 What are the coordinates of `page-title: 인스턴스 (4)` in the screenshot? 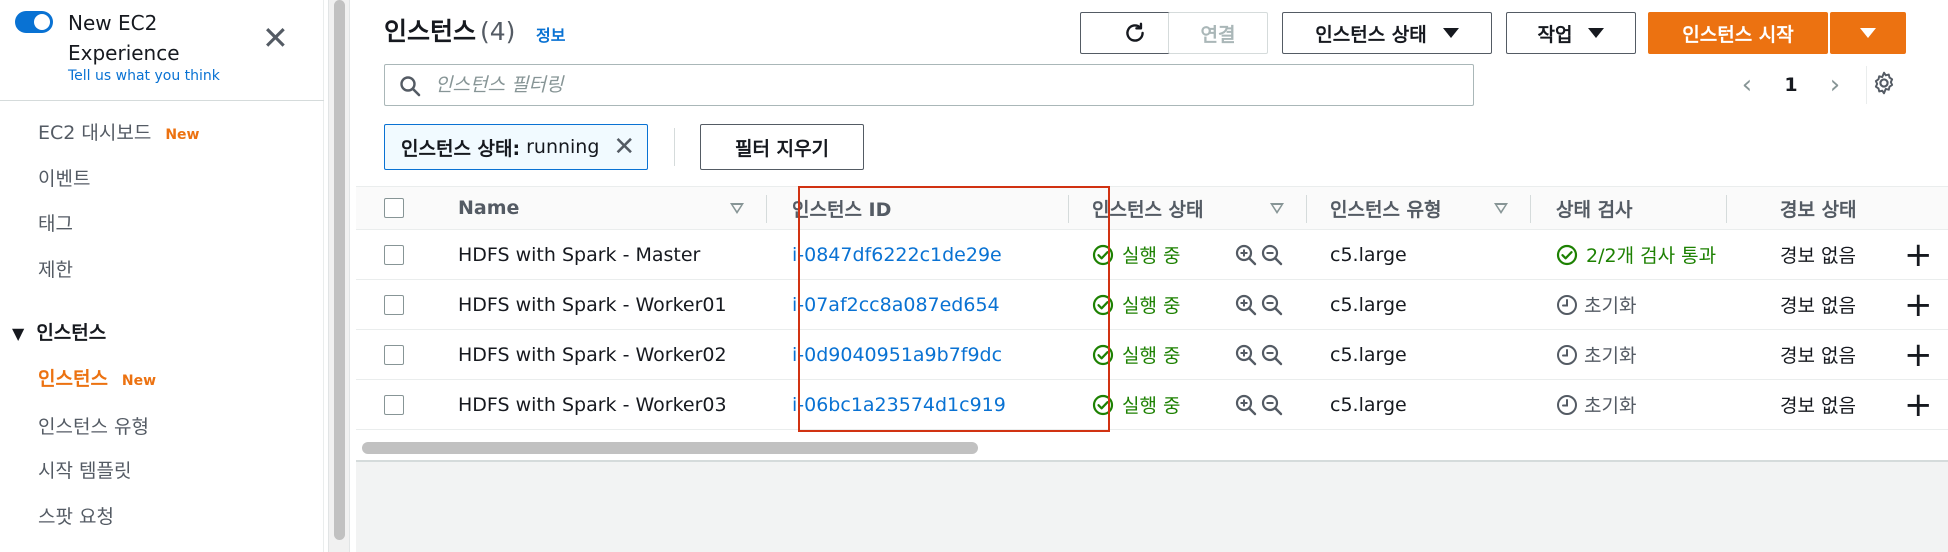 It's located at (449, 30).